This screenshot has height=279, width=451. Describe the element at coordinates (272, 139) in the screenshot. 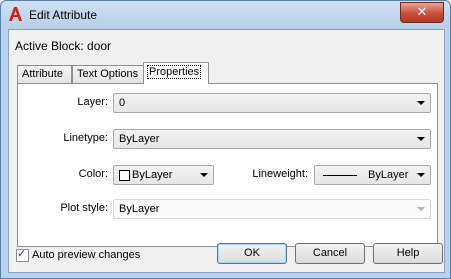

I see `linetype-select: ByLayer` at that location.